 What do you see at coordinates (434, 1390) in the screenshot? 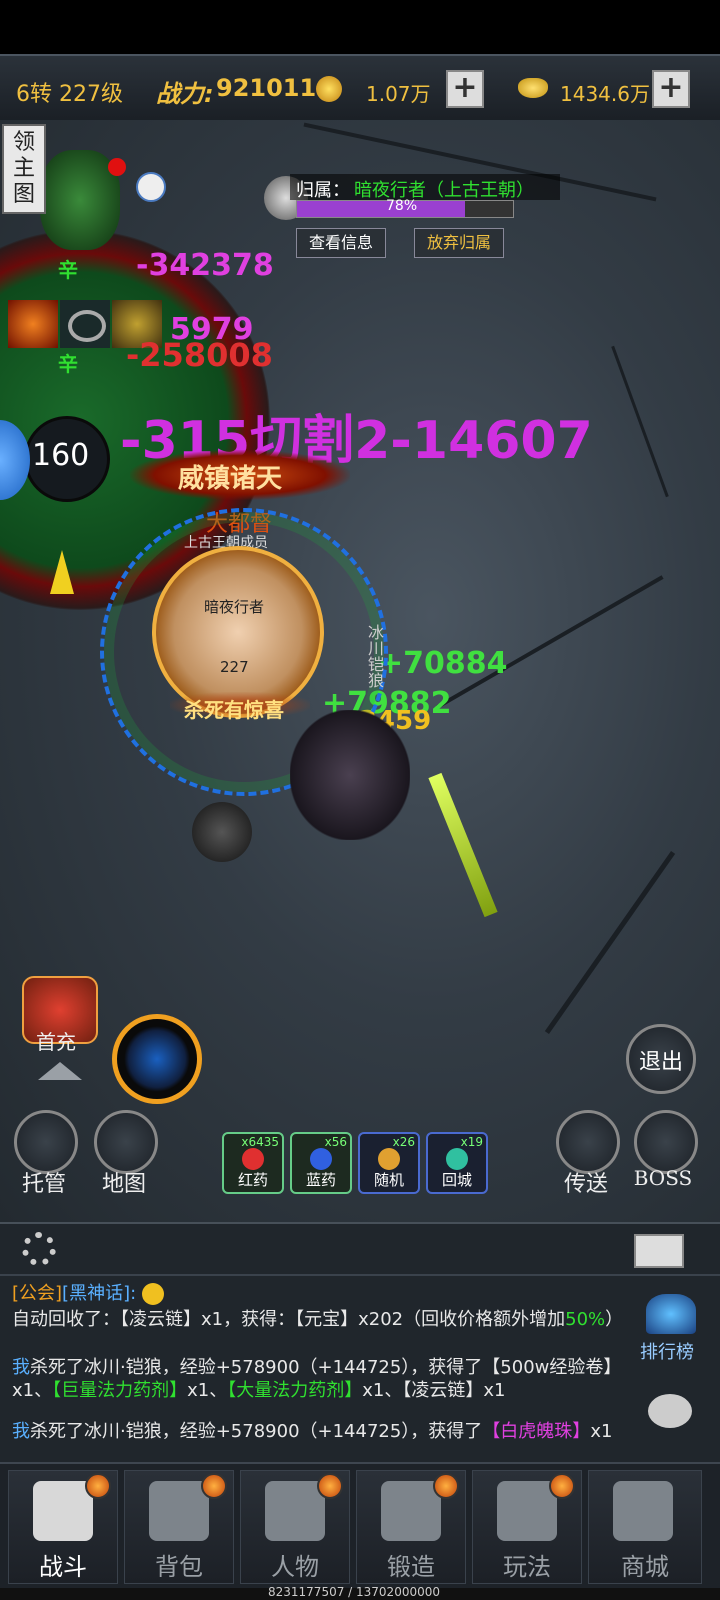
I see `chat-text: x1、【凌云链】x1` at bounding box center [434, 1390].